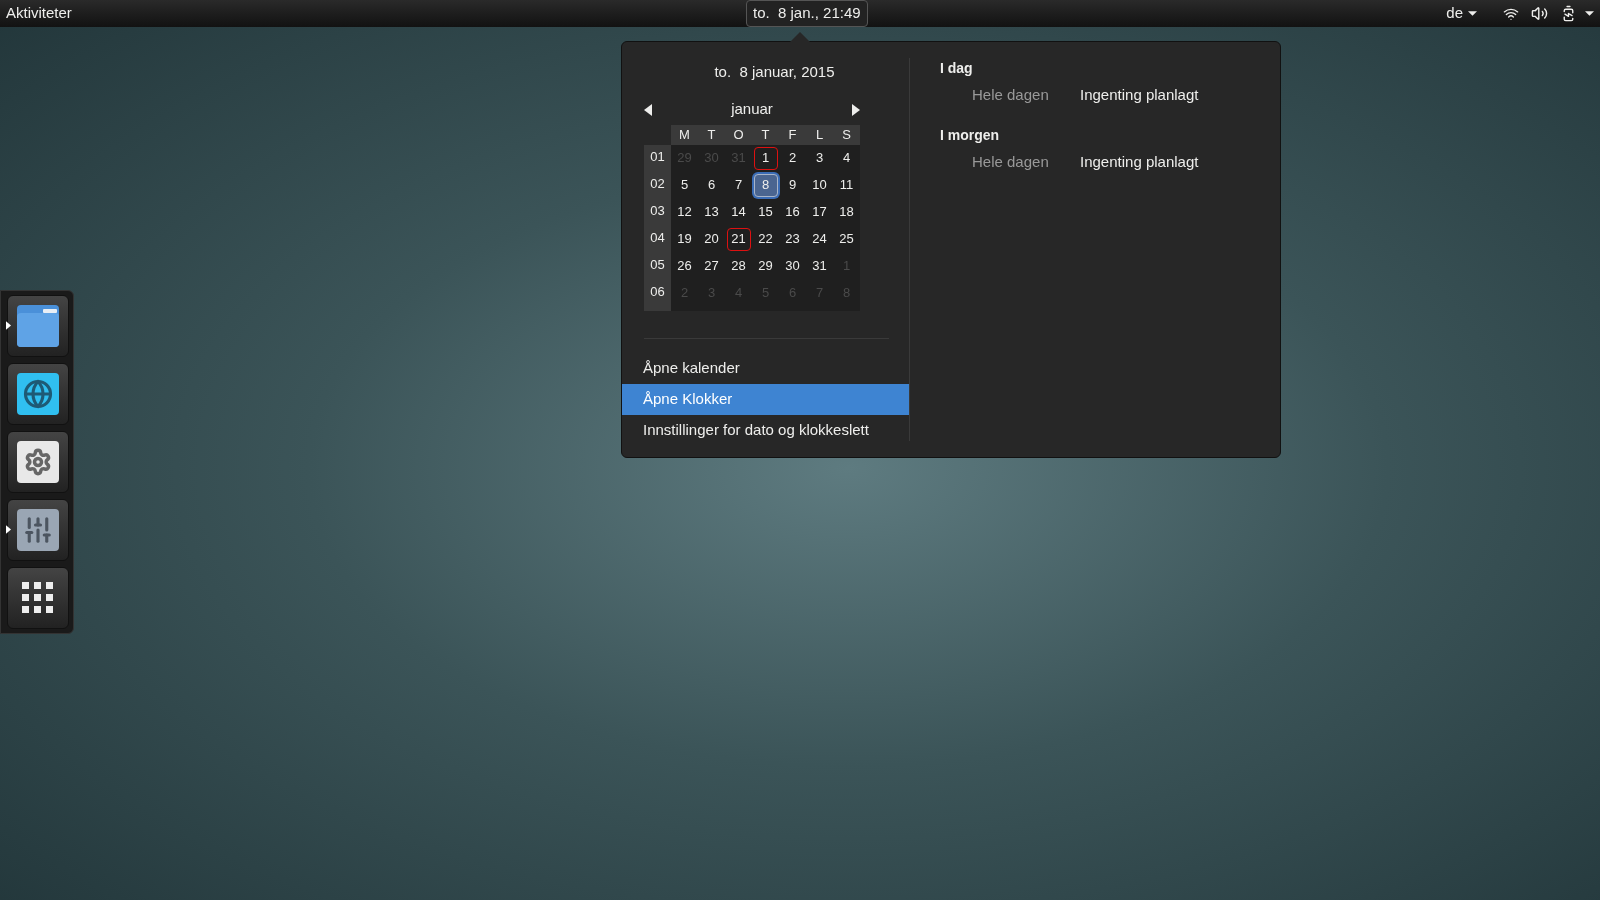  Describe the element at coordinates (738, 266) in the screenshot. I see `day-button: 28` at that location.